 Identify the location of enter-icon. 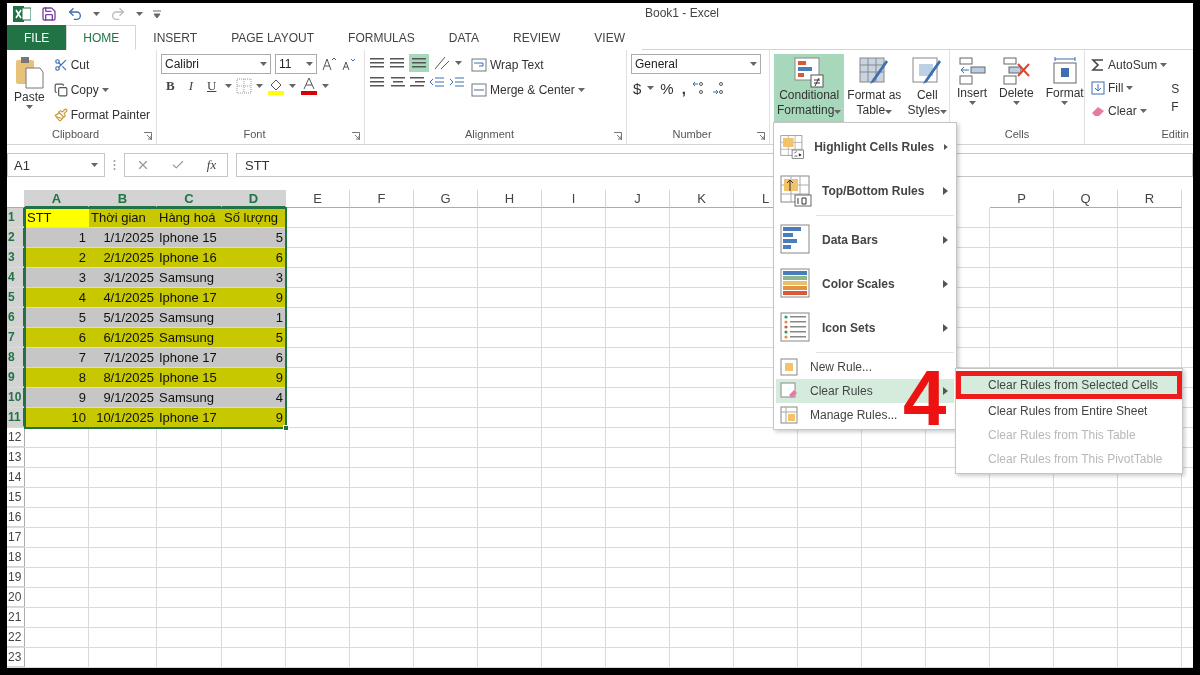
(178, 165).